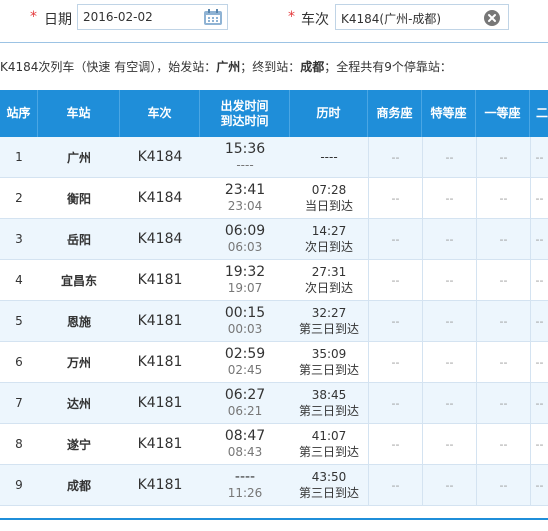  I want to click on time-cell: 15:36 ----, so click(245, 157).